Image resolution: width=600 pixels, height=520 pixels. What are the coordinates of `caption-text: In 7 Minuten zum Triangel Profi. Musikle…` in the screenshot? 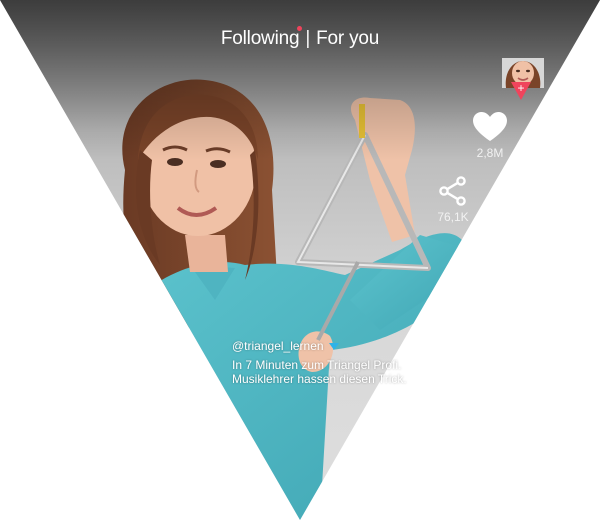 It's located at (319, 372).